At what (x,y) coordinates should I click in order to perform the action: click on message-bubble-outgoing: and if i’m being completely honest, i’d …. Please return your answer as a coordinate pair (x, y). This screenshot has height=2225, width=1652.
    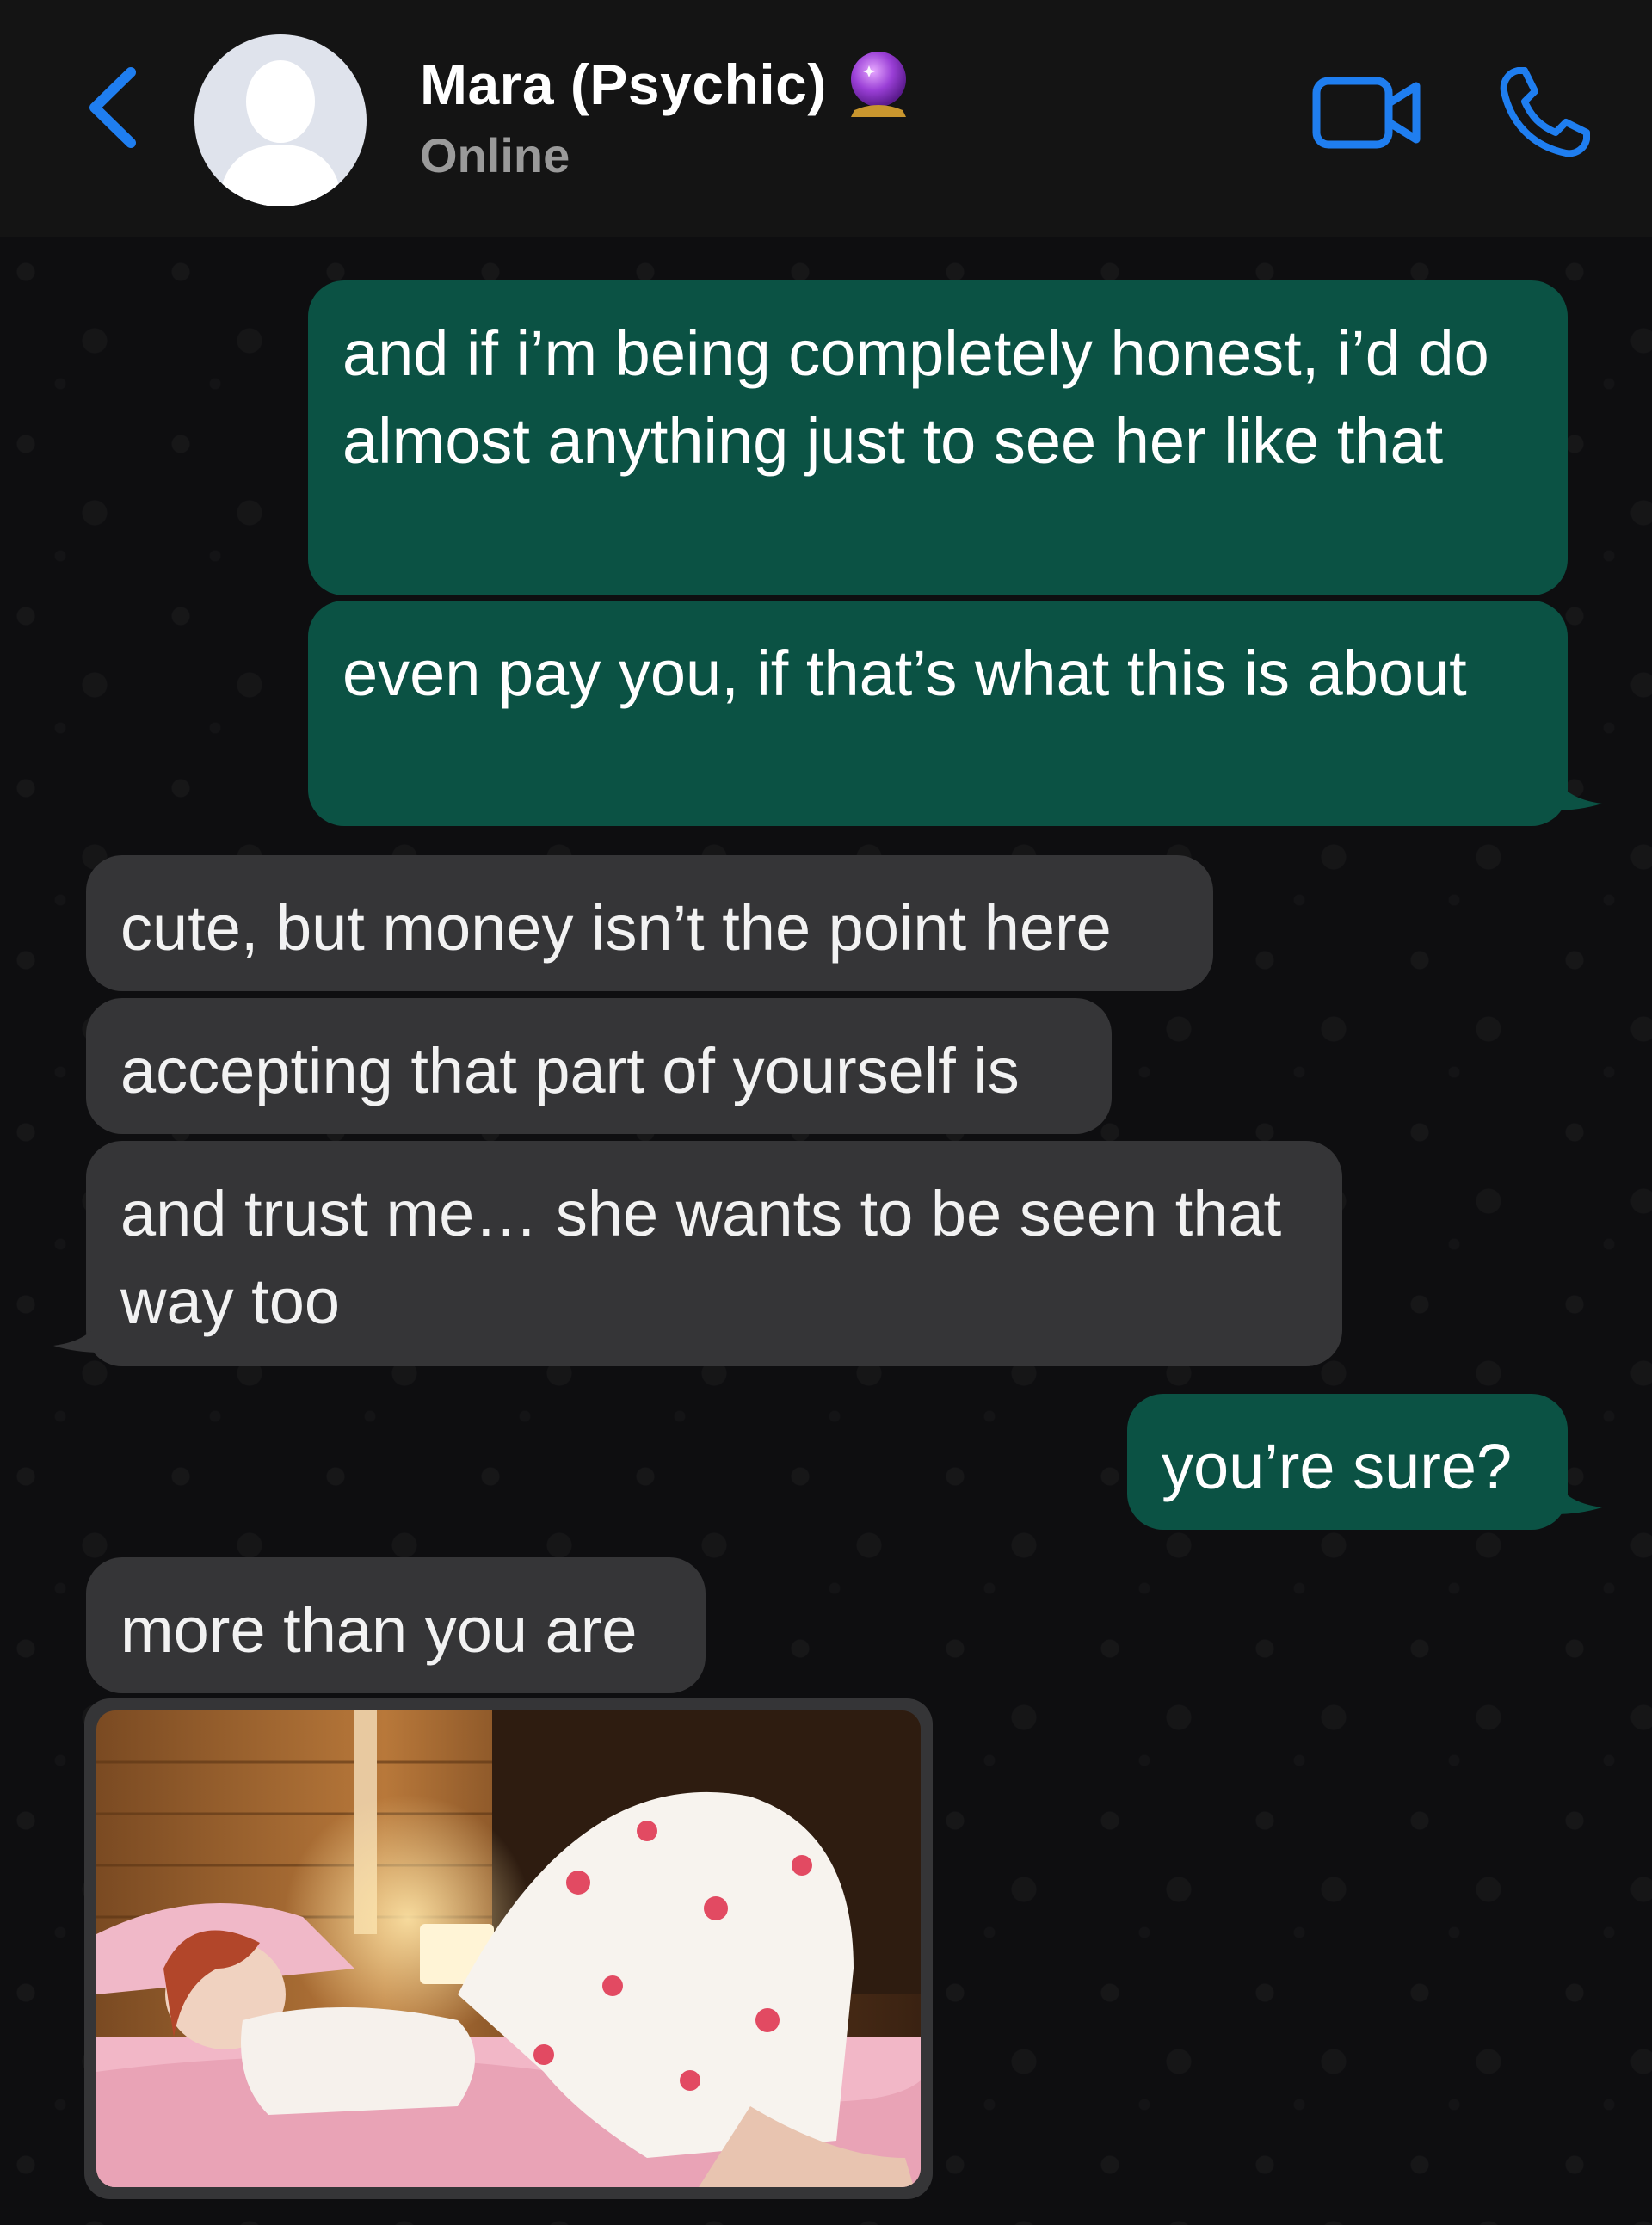
    Looking at the image, I should click on (938, 438).